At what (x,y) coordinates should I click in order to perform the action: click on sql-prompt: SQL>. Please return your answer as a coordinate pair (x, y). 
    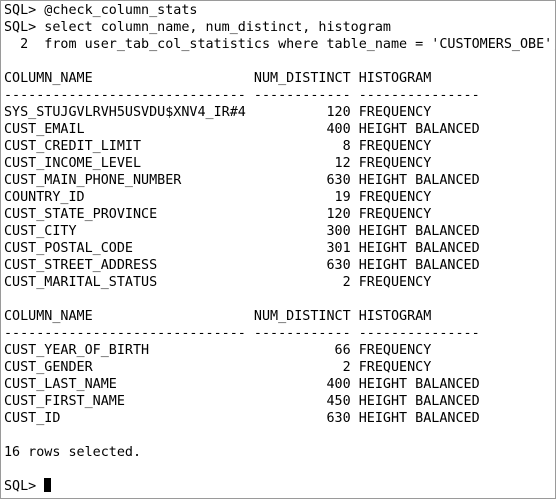
    Looking at the image, I should click on (24, 486).